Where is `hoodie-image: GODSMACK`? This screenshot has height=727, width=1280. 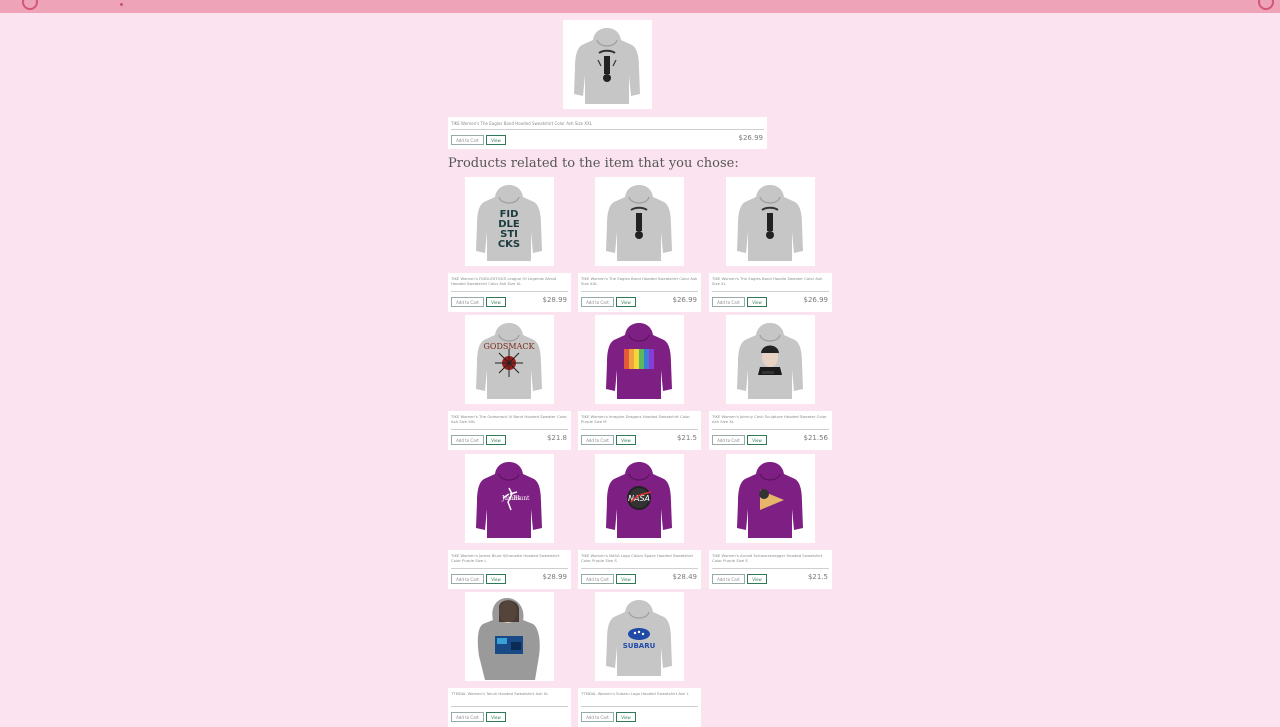 hoodie-image: GODSMACK is located at coordinates (509, 359).